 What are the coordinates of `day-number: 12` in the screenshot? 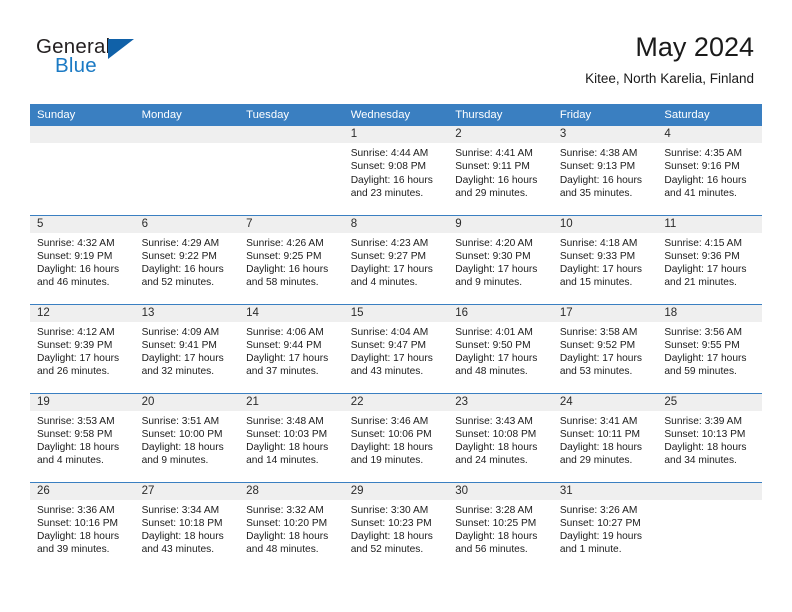 It's located at (82, 313).